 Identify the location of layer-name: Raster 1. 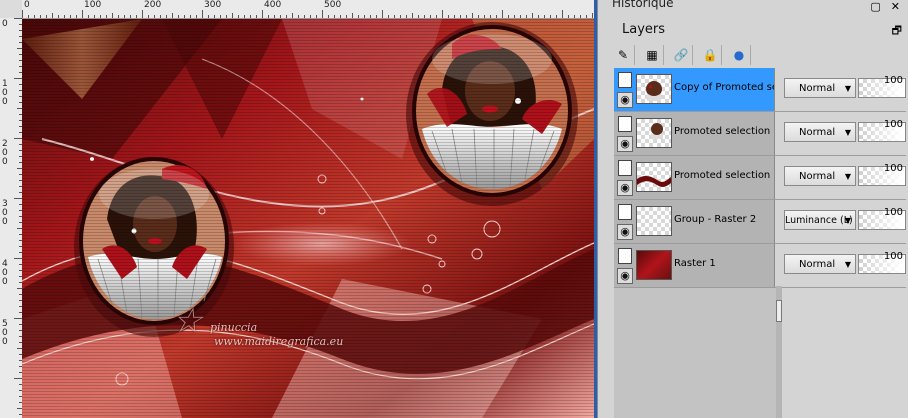
(695, 263).